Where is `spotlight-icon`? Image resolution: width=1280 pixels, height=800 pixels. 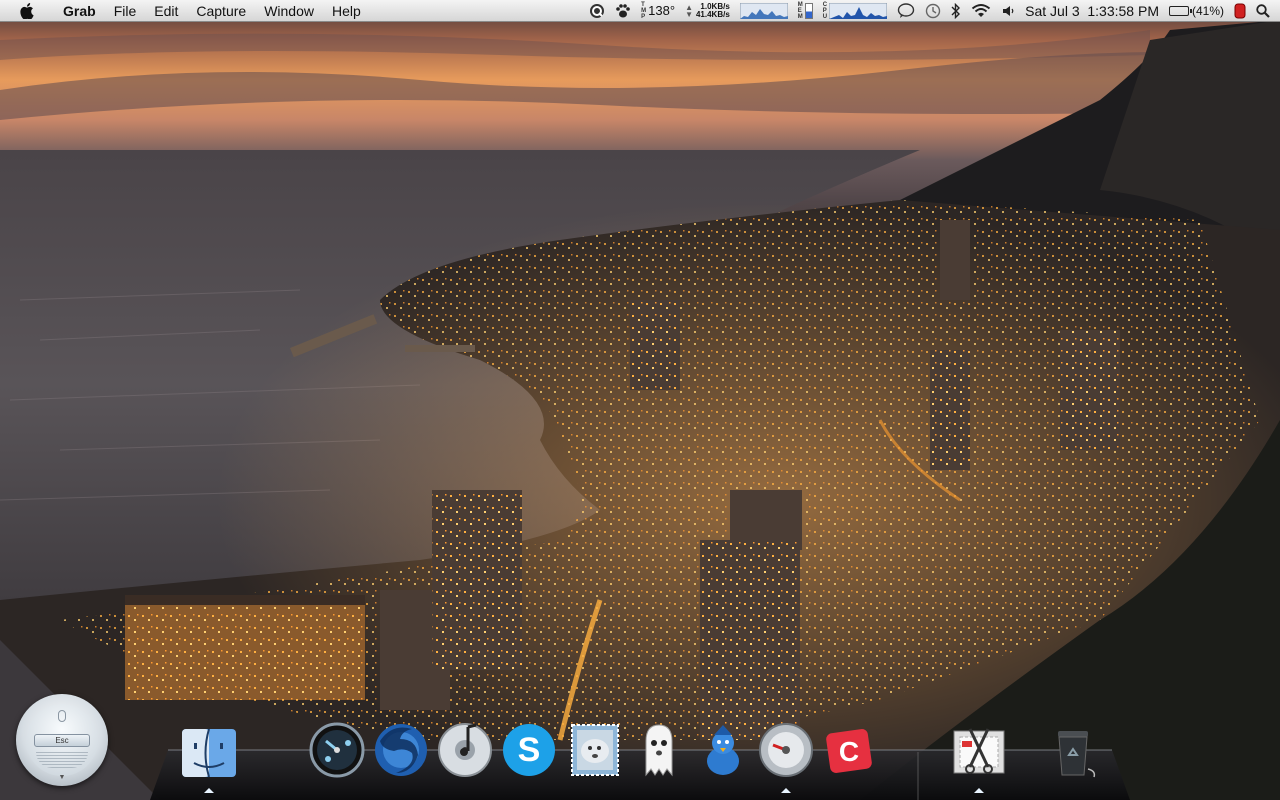 spotlight-icon is located at coordinates (1263, 10).